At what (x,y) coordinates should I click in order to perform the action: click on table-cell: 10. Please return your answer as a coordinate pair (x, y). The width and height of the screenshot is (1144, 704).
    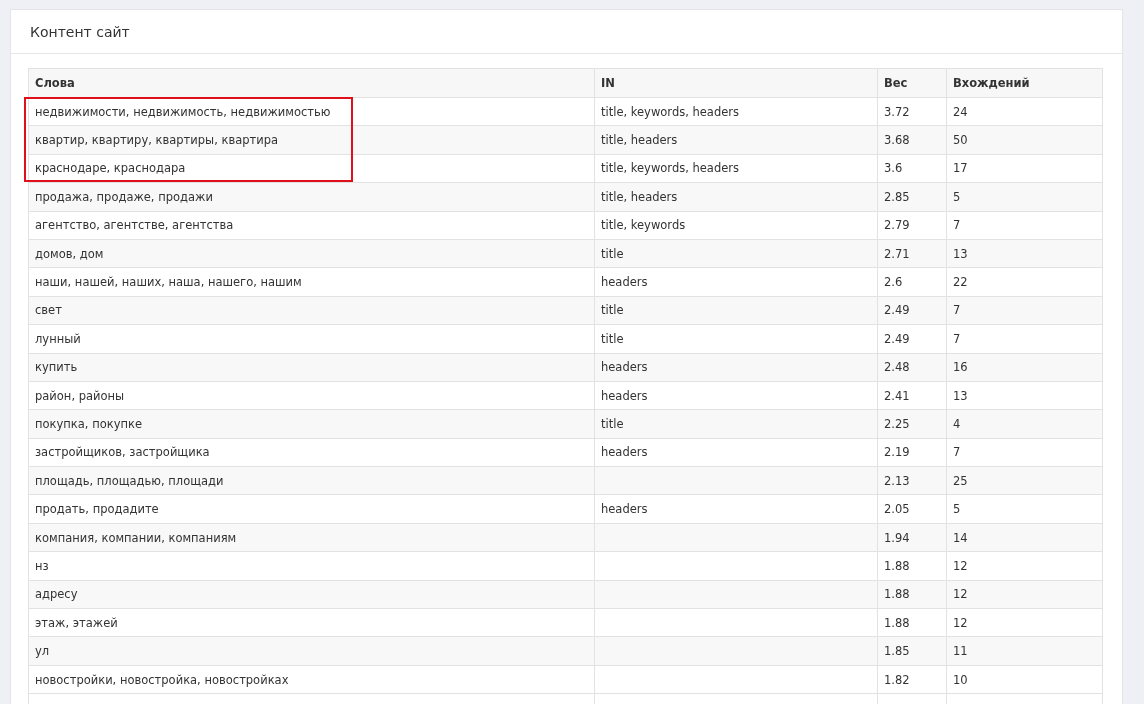
    Looking at the image, I should click on (1024, 679).